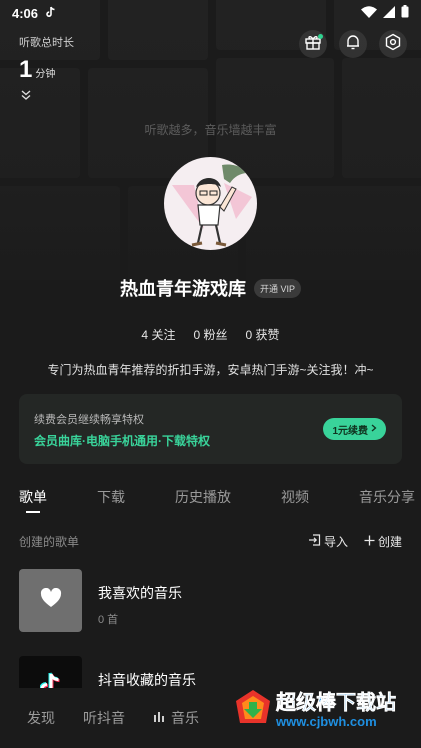  What do you see at coordinates (41, 718) in the screenshot?
I see `nav-discover: 发现` at bounding box center [41, 718].